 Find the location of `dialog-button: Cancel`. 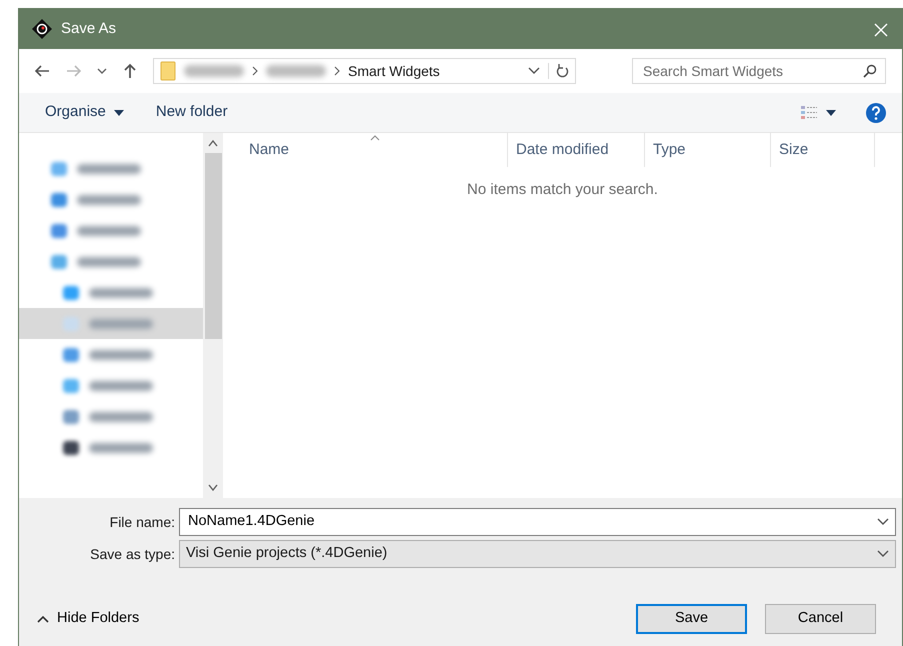

dialog-button: Cancel is located at coordinates (820, 619).